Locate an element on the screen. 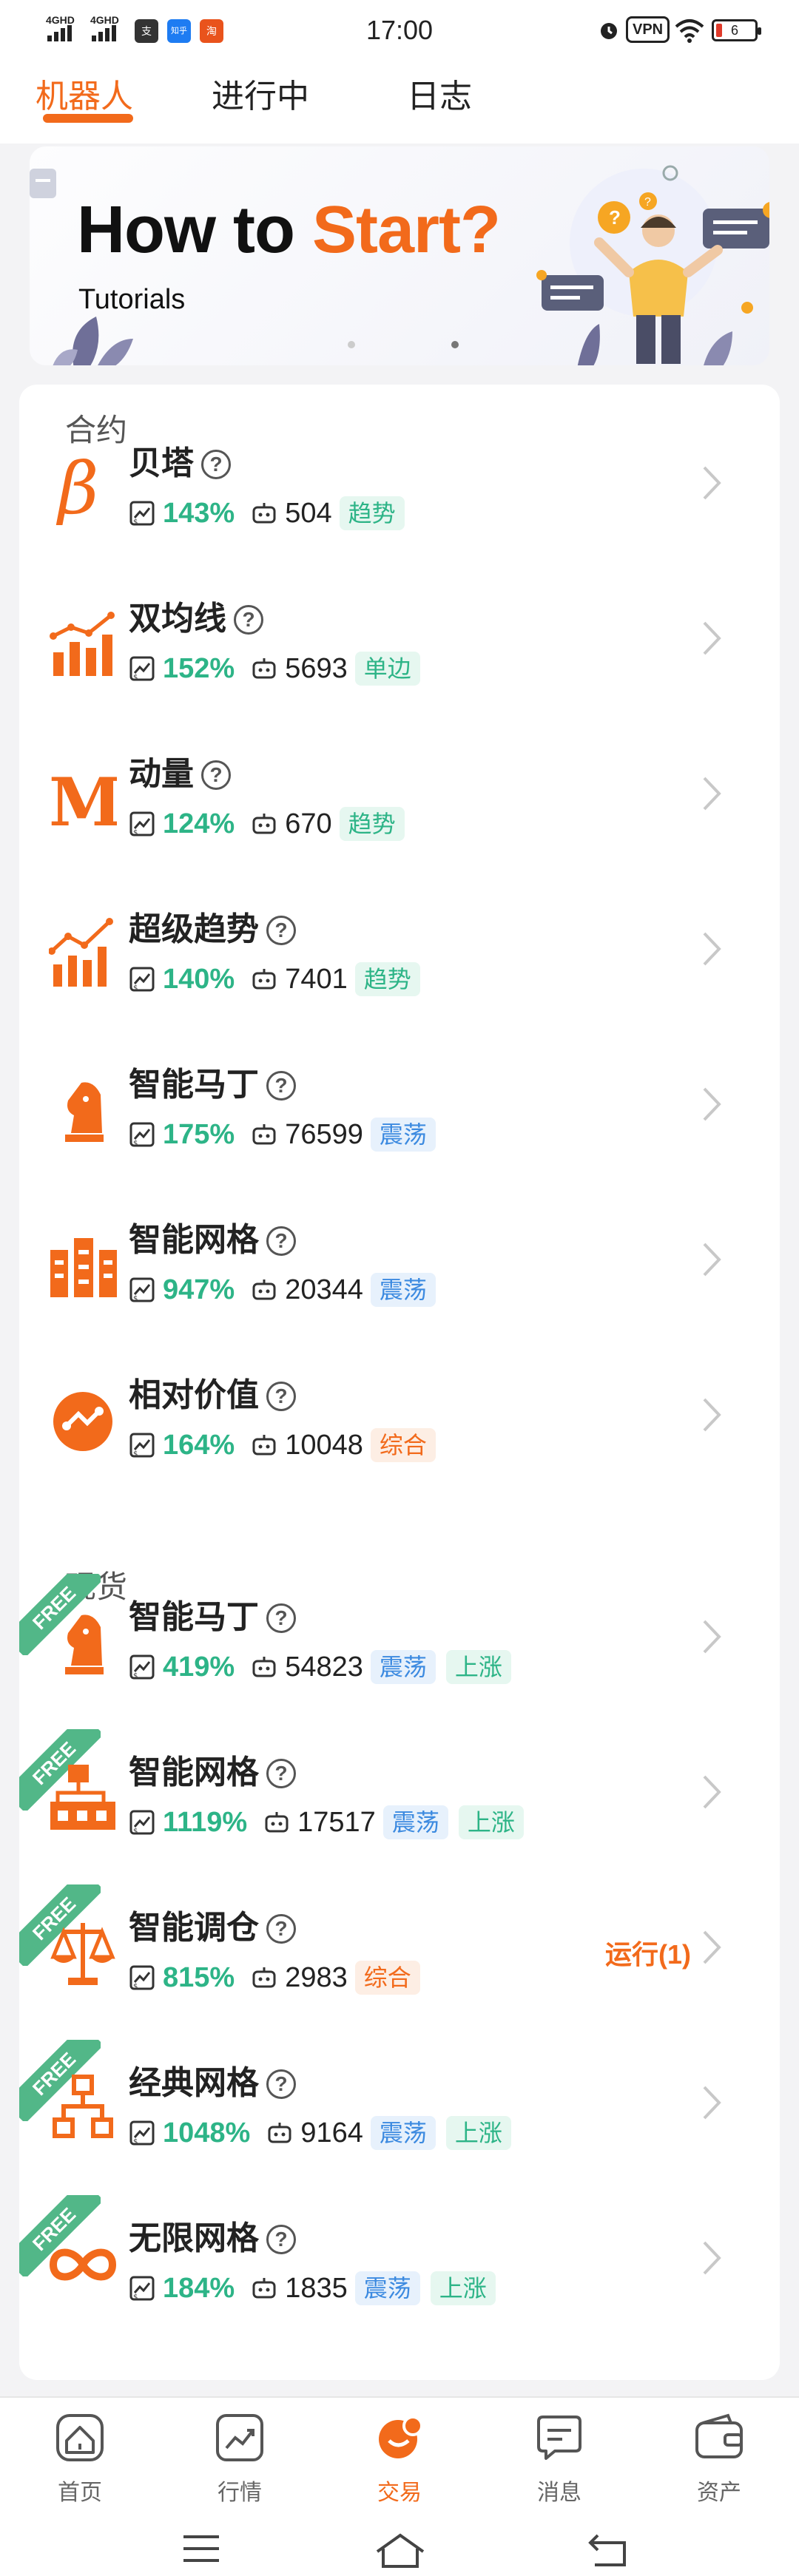  bot-name: 贝塔? is located at coordinates (180, 460).